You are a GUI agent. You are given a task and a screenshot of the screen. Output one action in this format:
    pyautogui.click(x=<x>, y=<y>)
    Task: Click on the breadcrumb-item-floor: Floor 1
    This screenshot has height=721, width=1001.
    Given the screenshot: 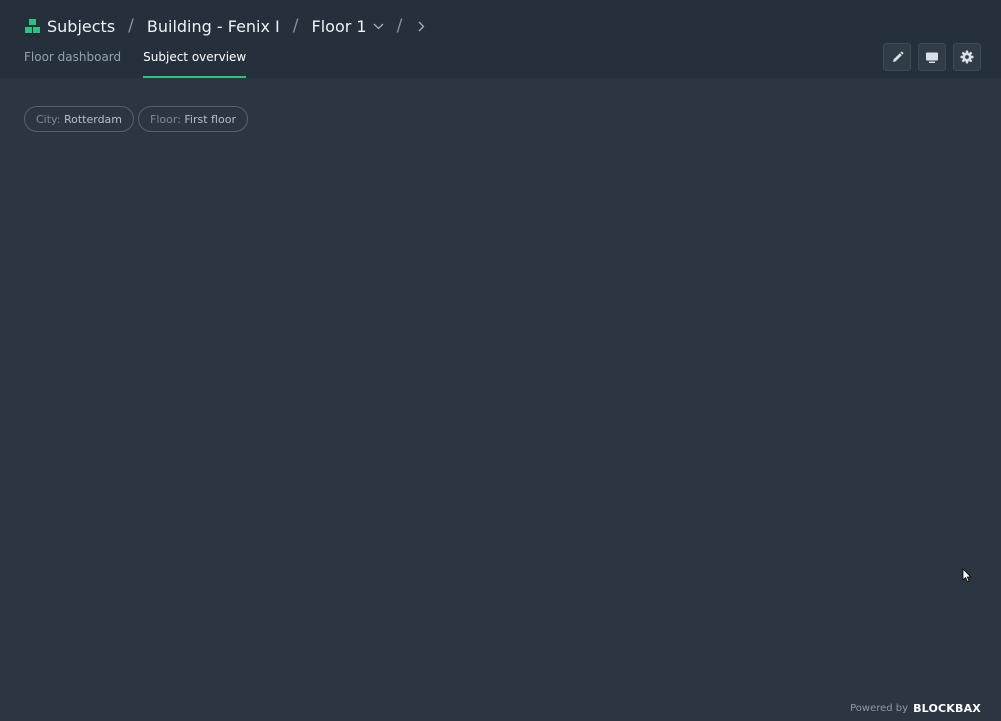 What is the action you would take?
    pyautogui.click(x=348, y=26)
    